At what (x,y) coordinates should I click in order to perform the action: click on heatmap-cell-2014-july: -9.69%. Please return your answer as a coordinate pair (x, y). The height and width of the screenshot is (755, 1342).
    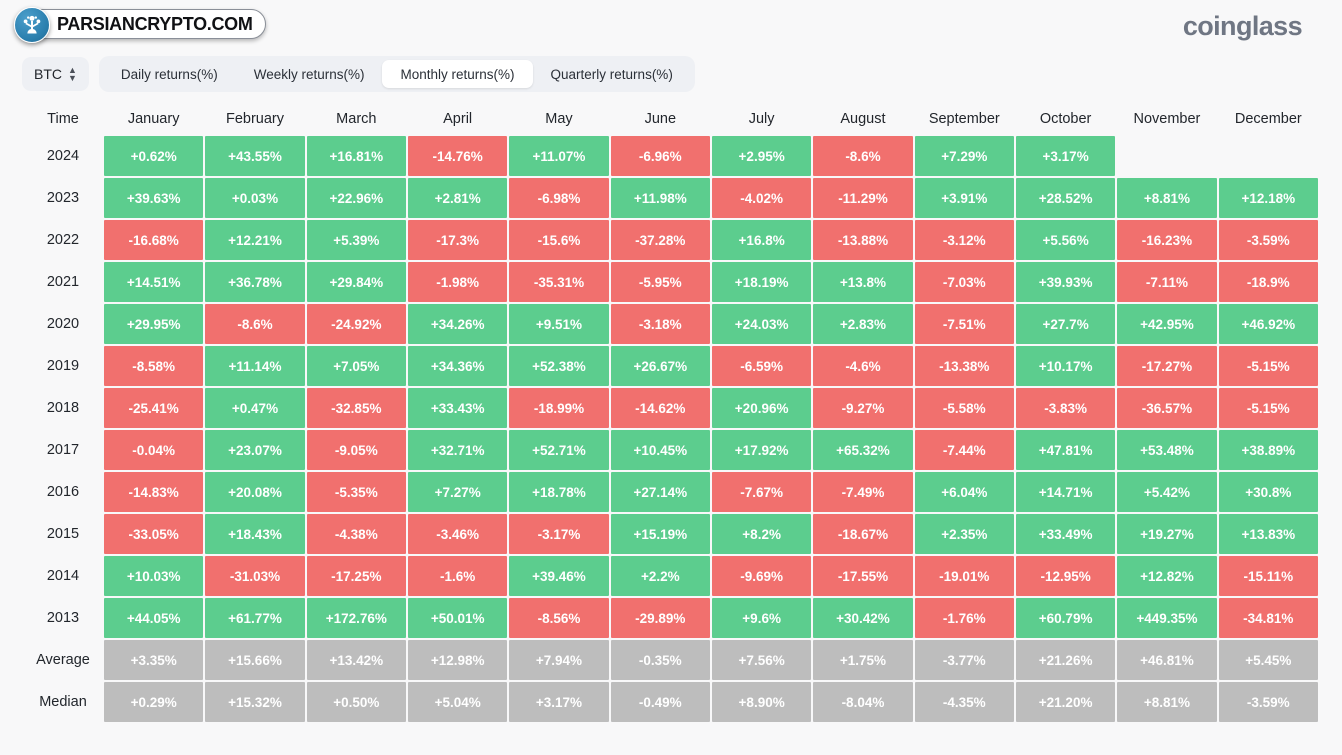
    Looking at the image, I should click on (761, 576).